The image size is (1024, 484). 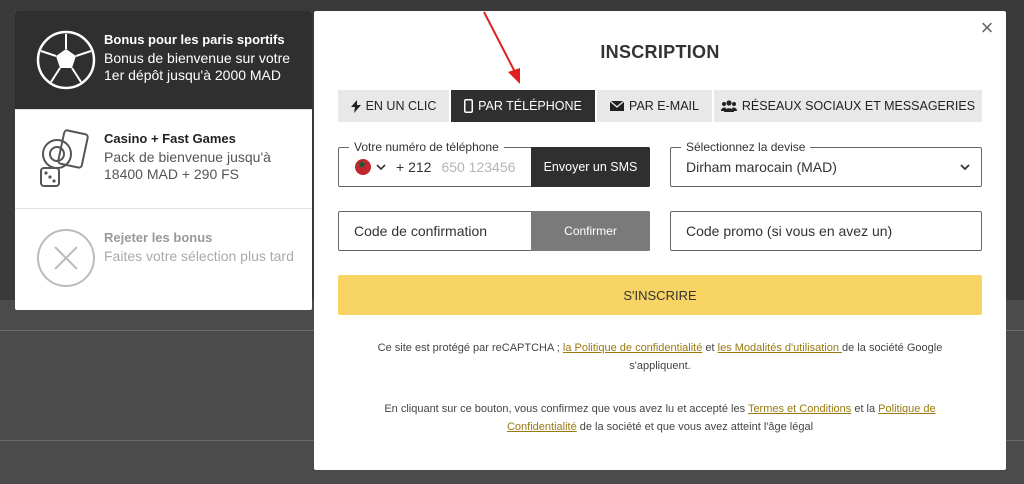 I want to click on bonus-title: Bonus pour les paris sportifs, so click(x=194, y=39).